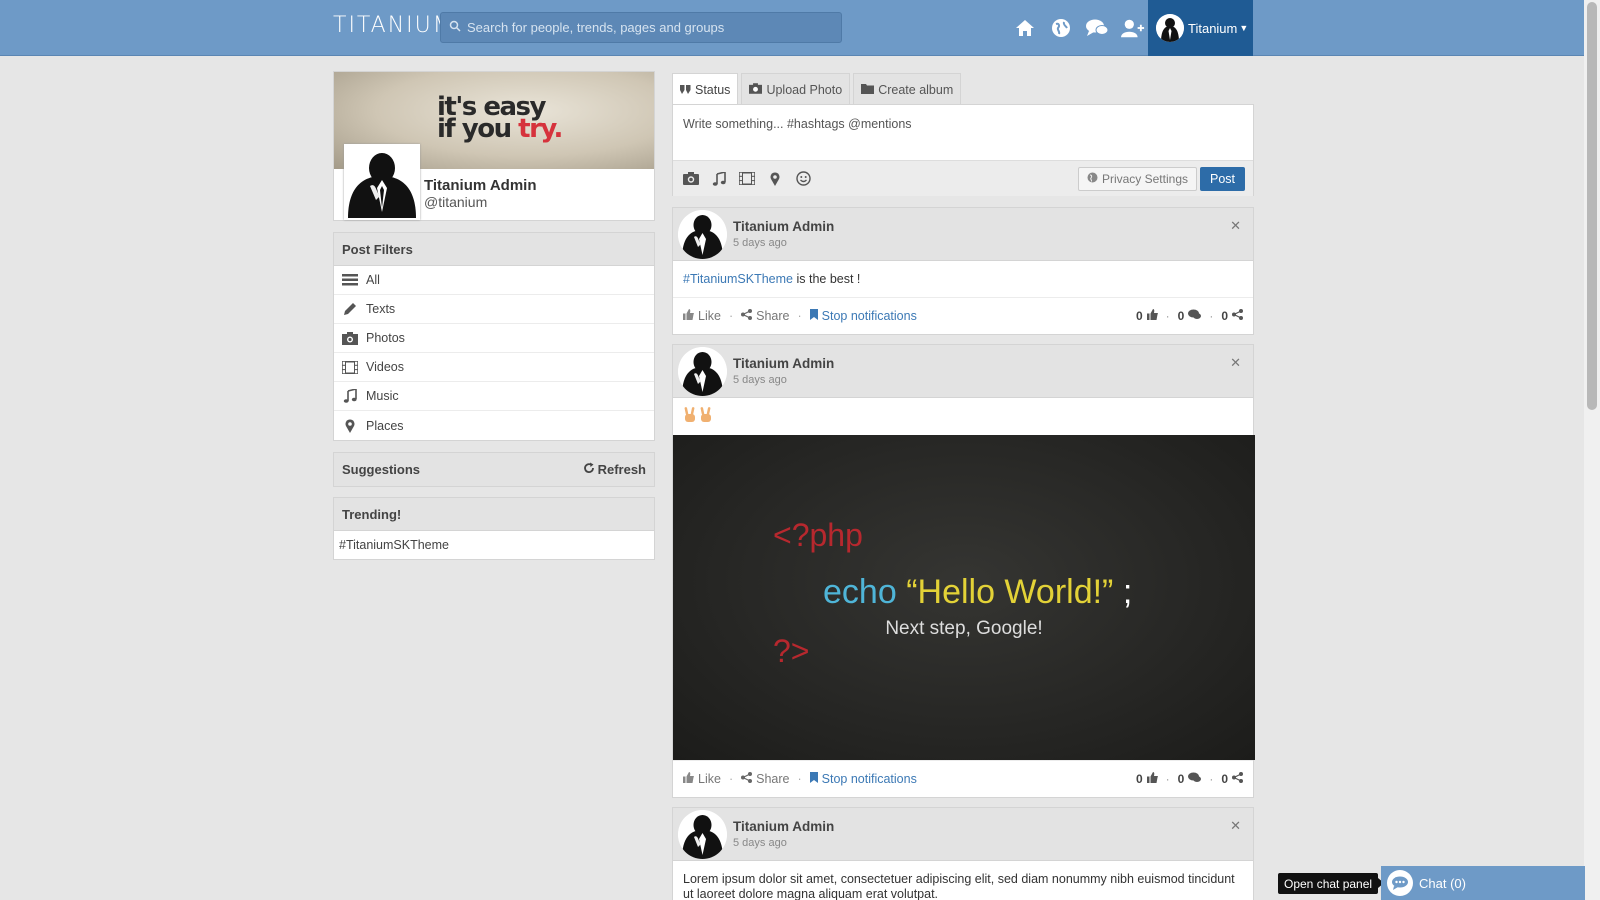 This screenshot has height=900, width=1600. What do you see at coordinates (706, 415) in the screenshot?
I see `peace-sign-icon` at bounding box center [706, 415].